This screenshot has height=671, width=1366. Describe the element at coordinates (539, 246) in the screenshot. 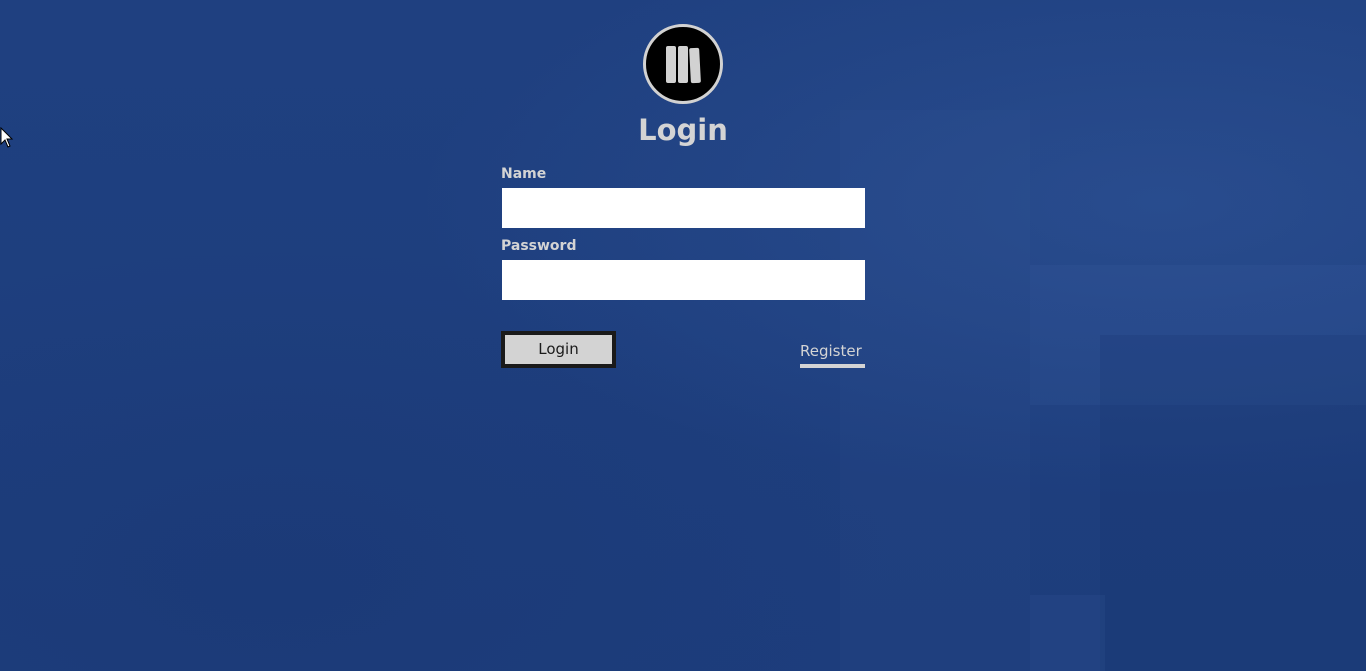

I see `password-label: Password` at that location.